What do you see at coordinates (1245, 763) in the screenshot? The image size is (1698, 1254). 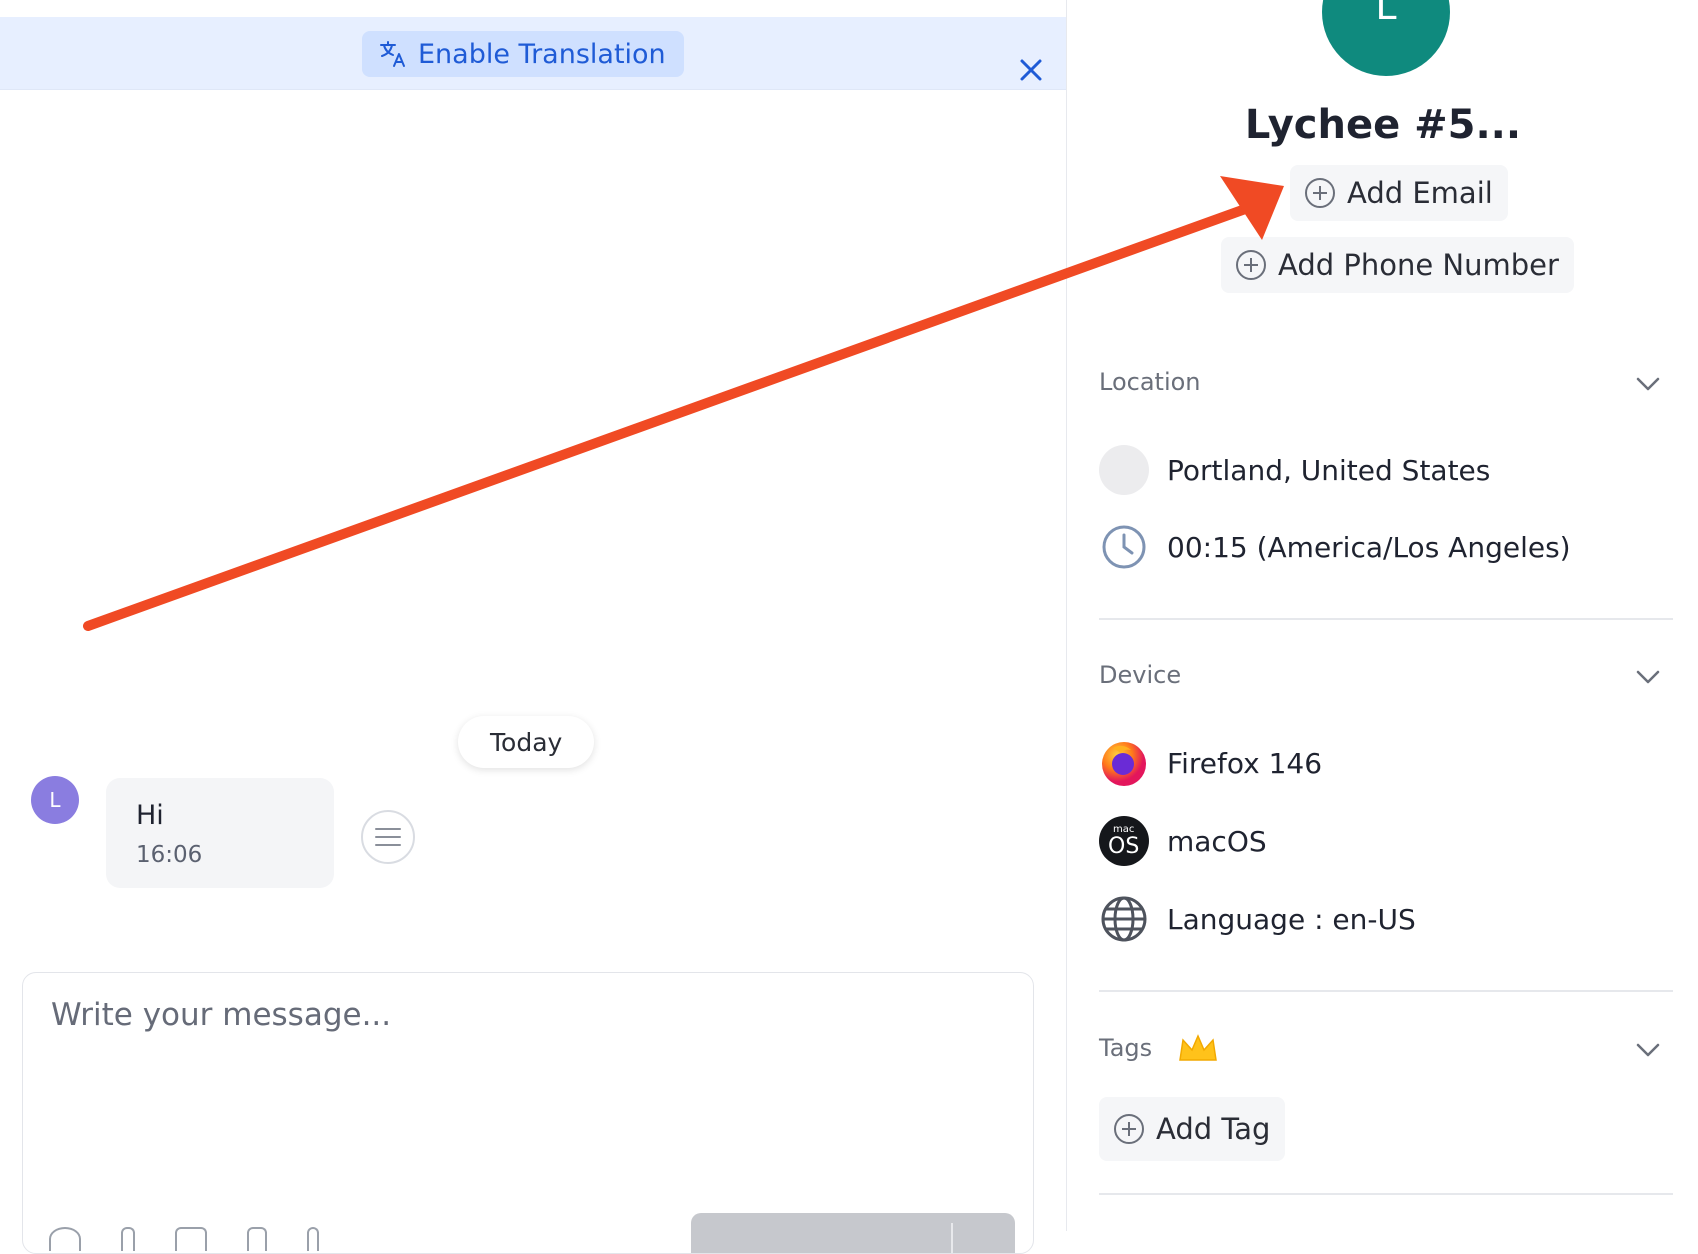 I see `browser-name: Firefox 146` at bounding box center [1245, 763].